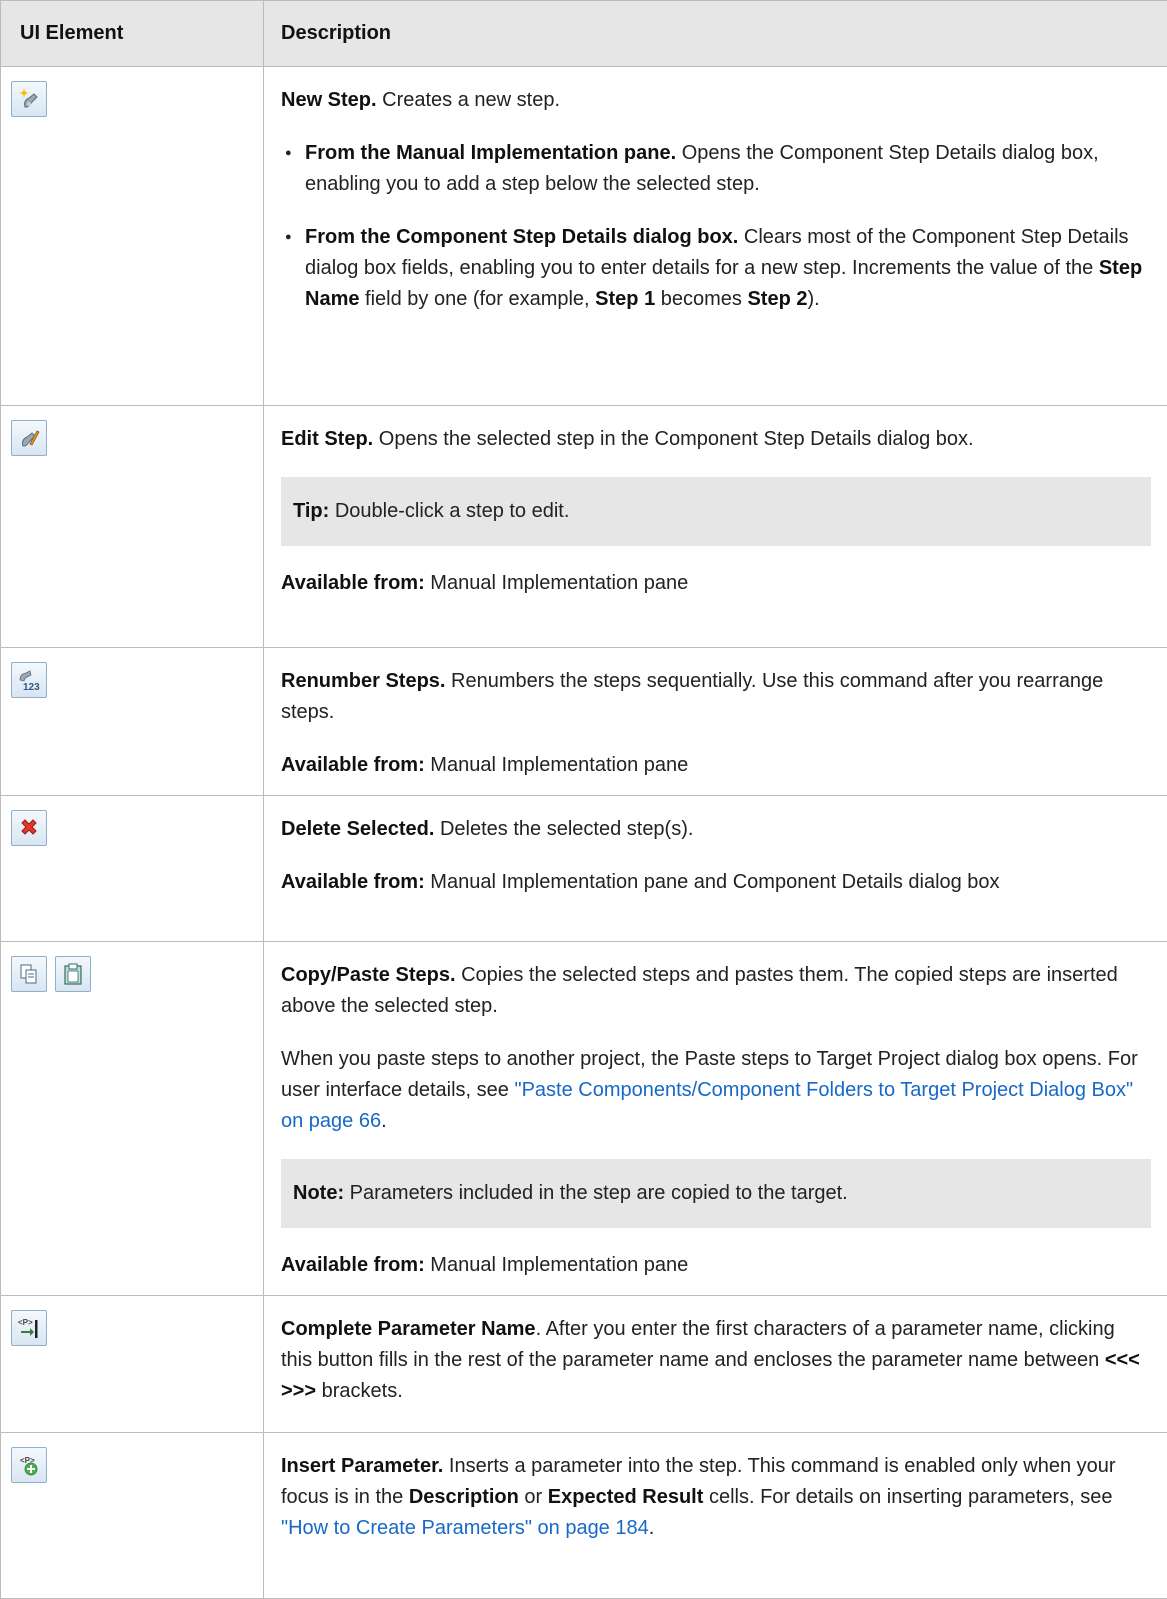 The image size is (1167, 1599). Describe the element at coordinates (533, 1497) in the screenshot. I see `row-text: or` at that location.